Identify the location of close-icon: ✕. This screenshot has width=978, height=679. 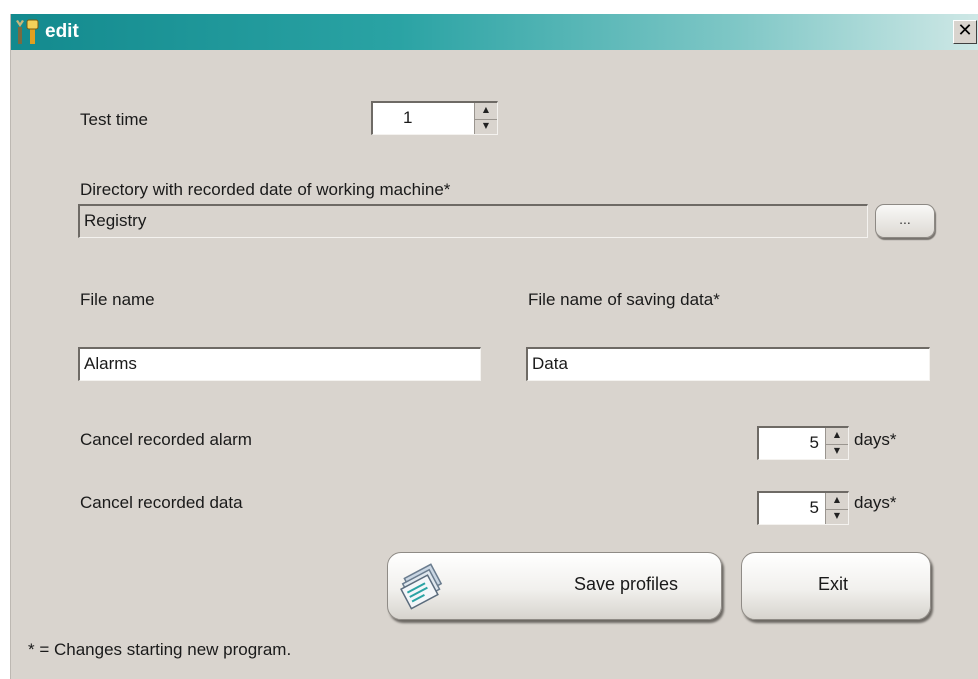
(965, 30).